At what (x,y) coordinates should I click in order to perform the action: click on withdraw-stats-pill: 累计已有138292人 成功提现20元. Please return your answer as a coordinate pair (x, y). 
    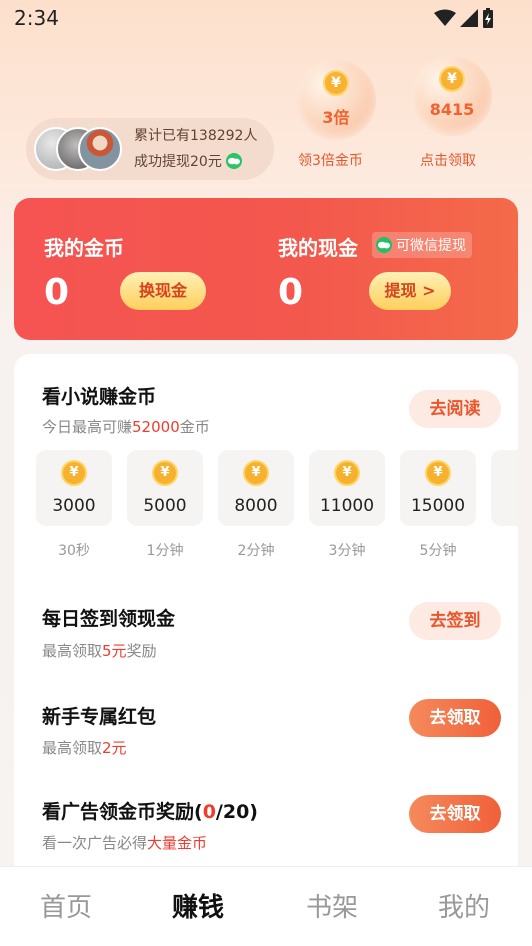
    Looking at the image, I should click on (150, 149).